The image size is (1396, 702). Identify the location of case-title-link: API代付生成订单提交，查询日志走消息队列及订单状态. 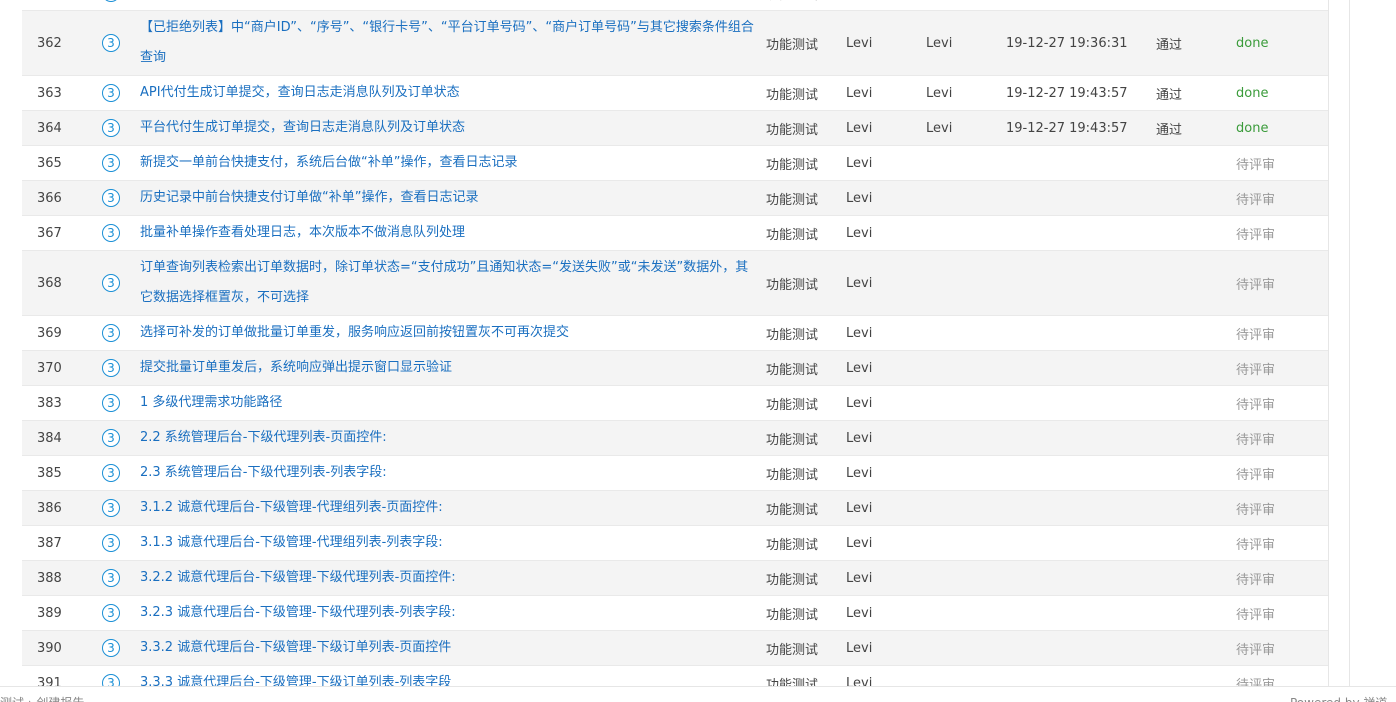
(300, 93).